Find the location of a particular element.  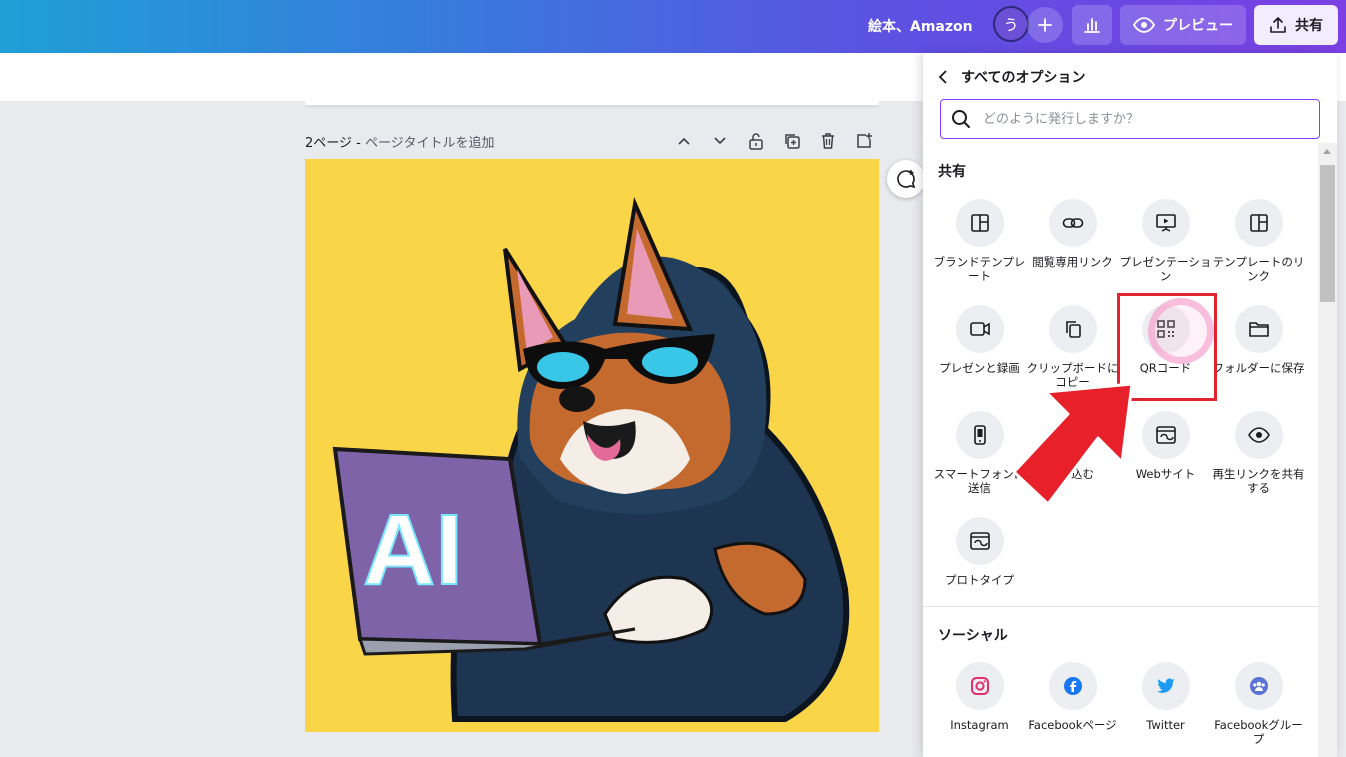

presentation-icon is located at coordinates (1165, 223).